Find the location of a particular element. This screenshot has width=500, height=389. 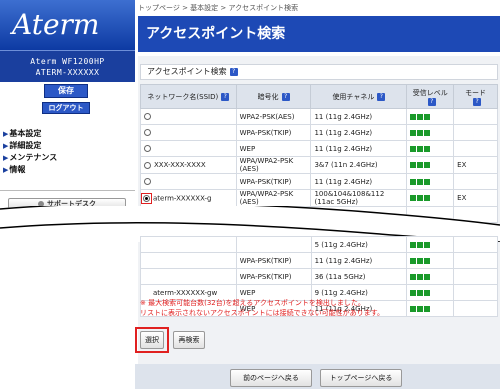

research-button: 再検索 is located at coordinates (189, 340).